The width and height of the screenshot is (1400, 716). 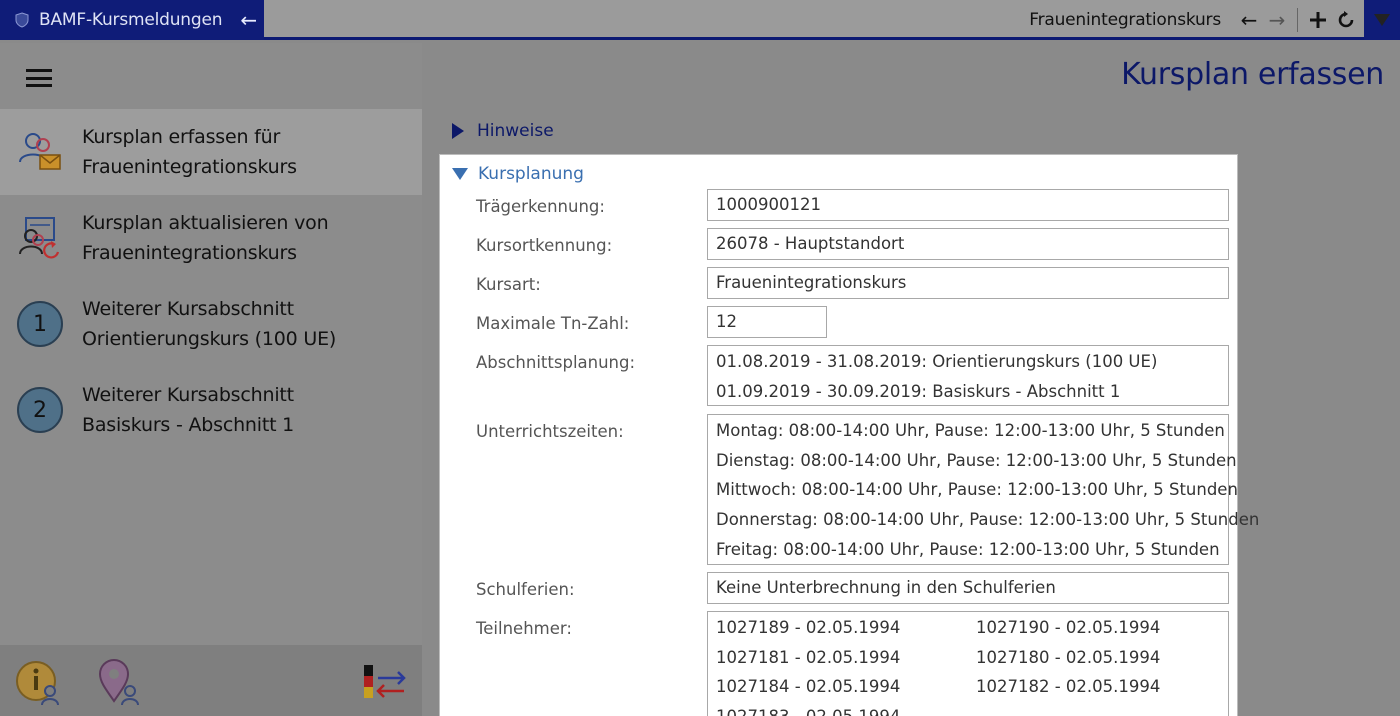 I want to click on schulferien-field: Keine Unterbrechnung in den Schulferien, so click(x=968, y=588).